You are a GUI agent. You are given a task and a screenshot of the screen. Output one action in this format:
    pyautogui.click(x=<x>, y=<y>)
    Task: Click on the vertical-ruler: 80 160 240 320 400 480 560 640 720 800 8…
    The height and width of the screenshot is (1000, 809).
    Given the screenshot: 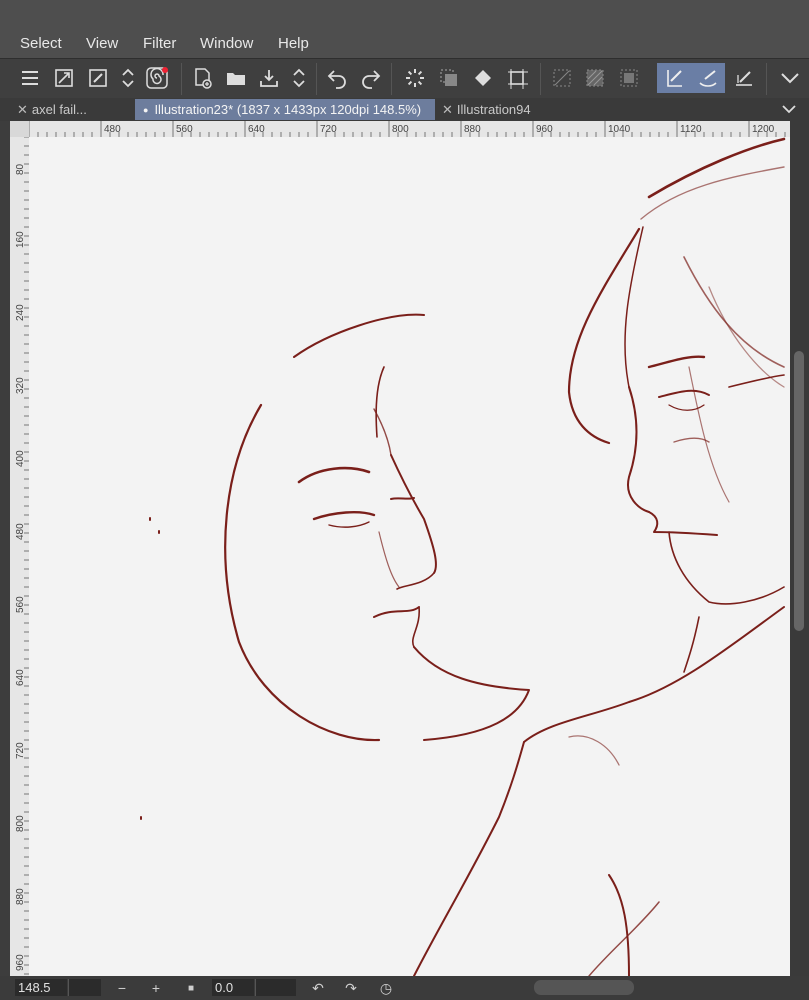 What is the action you would take?
    pyautogui.click(x=20, y=556)
    